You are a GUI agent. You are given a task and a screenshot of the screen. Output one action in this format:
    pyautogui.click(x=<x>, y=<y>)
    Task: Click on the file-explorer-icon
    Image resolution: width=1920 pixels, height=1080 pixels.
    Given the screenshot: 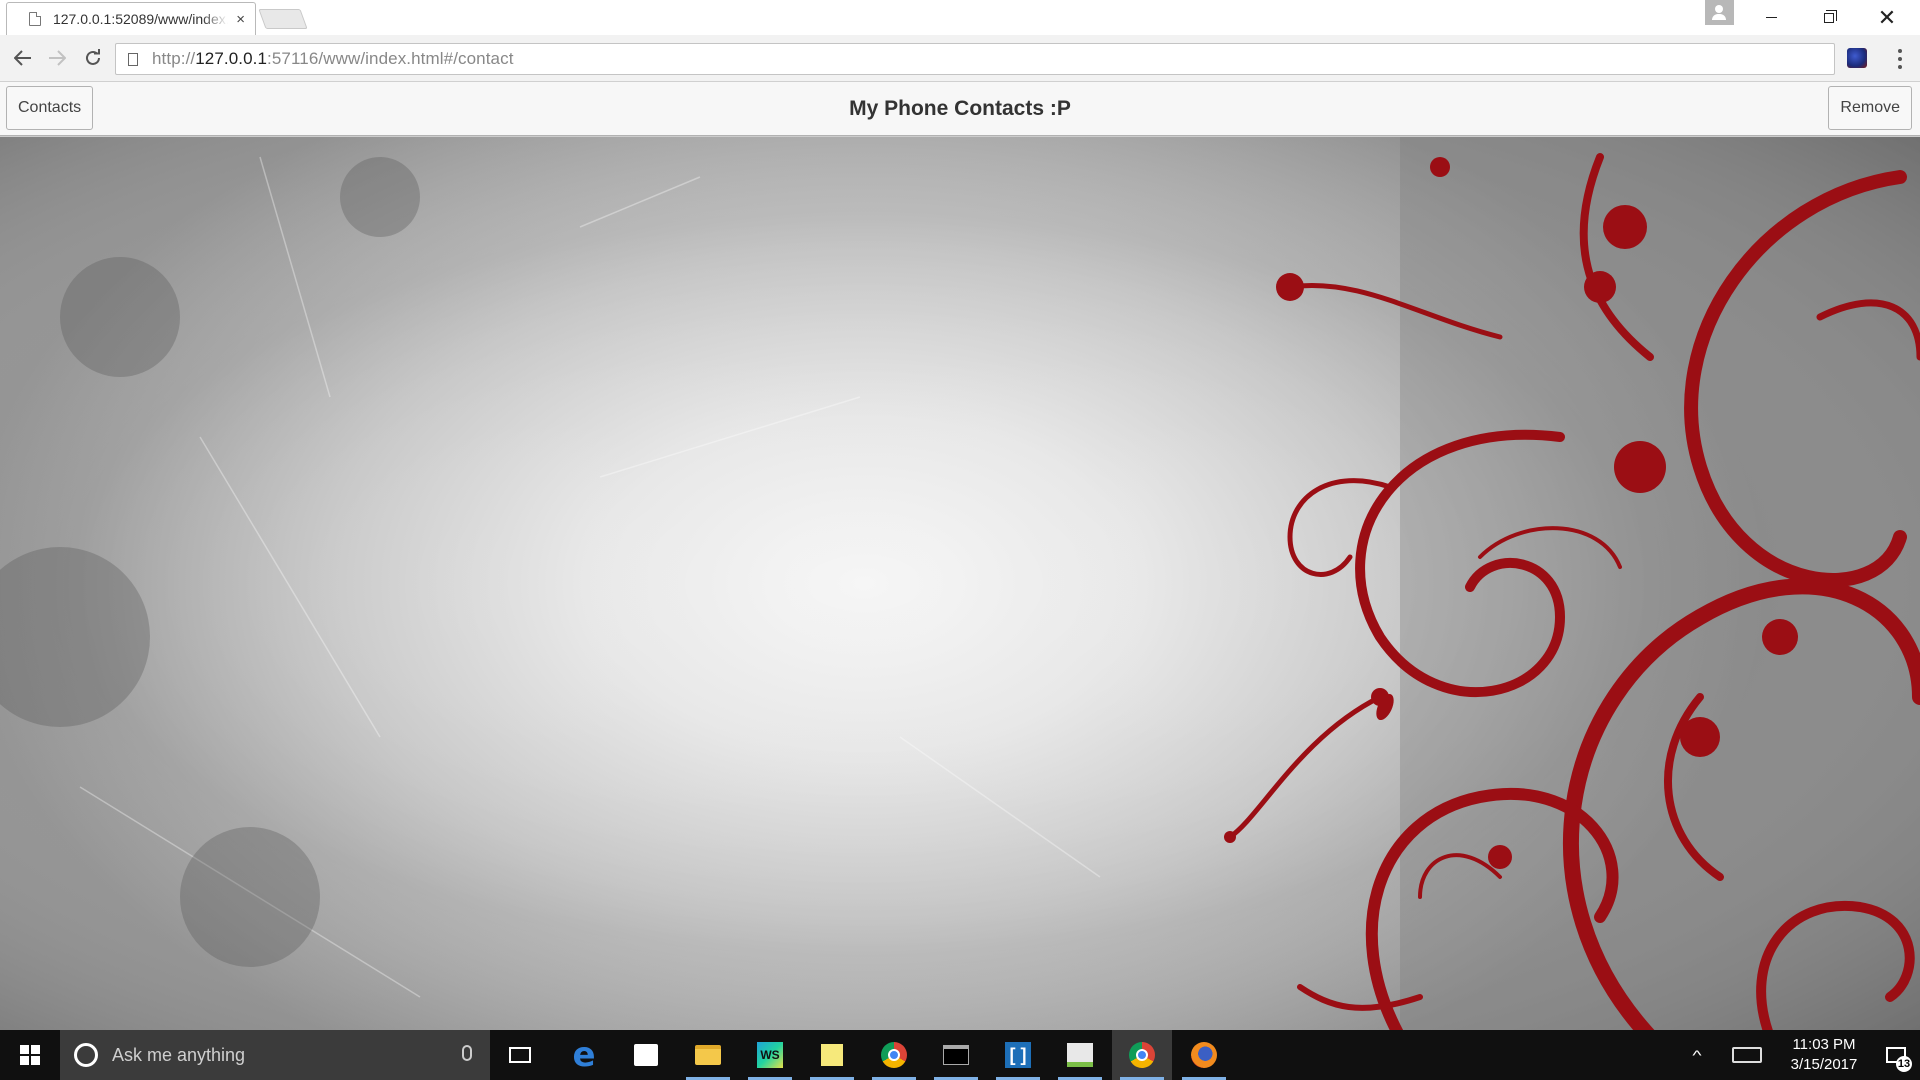 What is the action you would take?
    pyautogui.click(x=708, y=1055)
    